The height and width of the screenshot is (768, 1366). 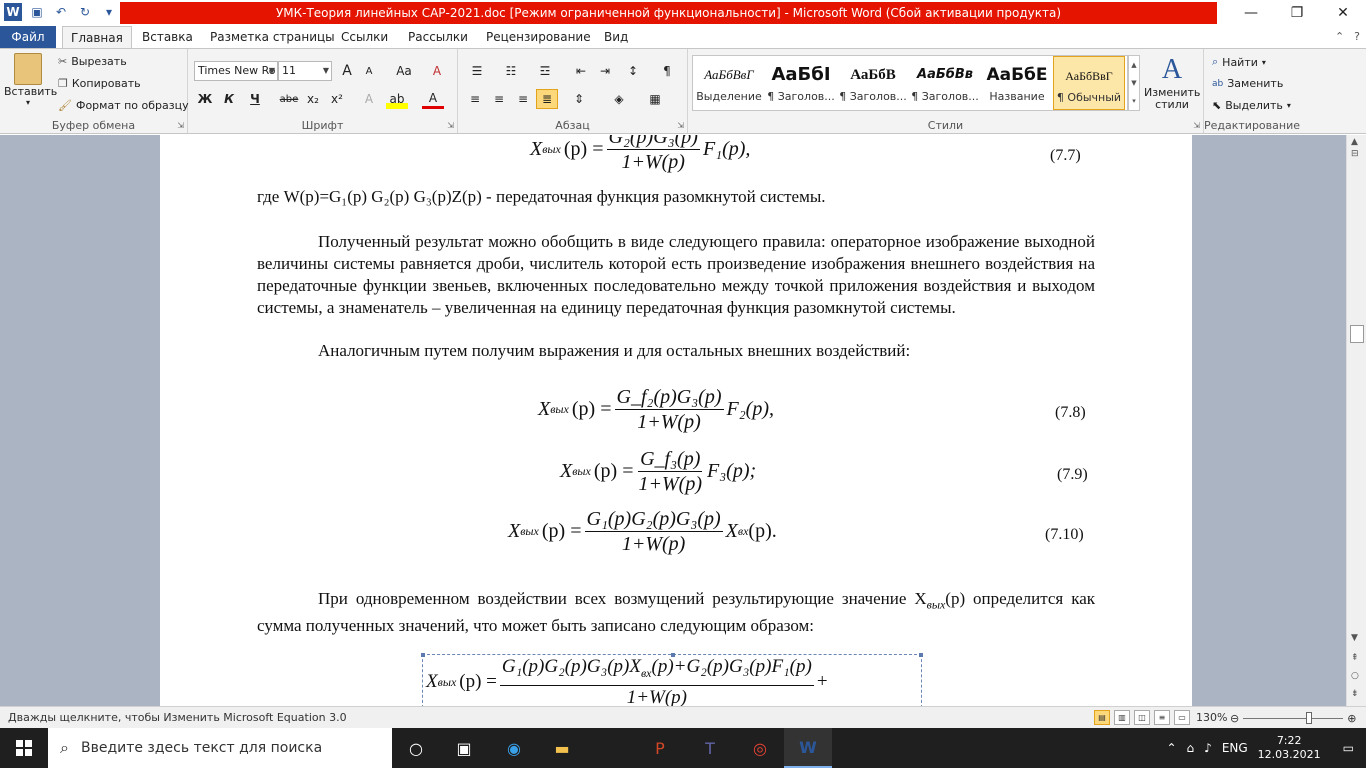 What do you see at coordinates (437, 71) in the screenshot?
I see `clear-formatting-button: A` at bounding box center [437, 71].